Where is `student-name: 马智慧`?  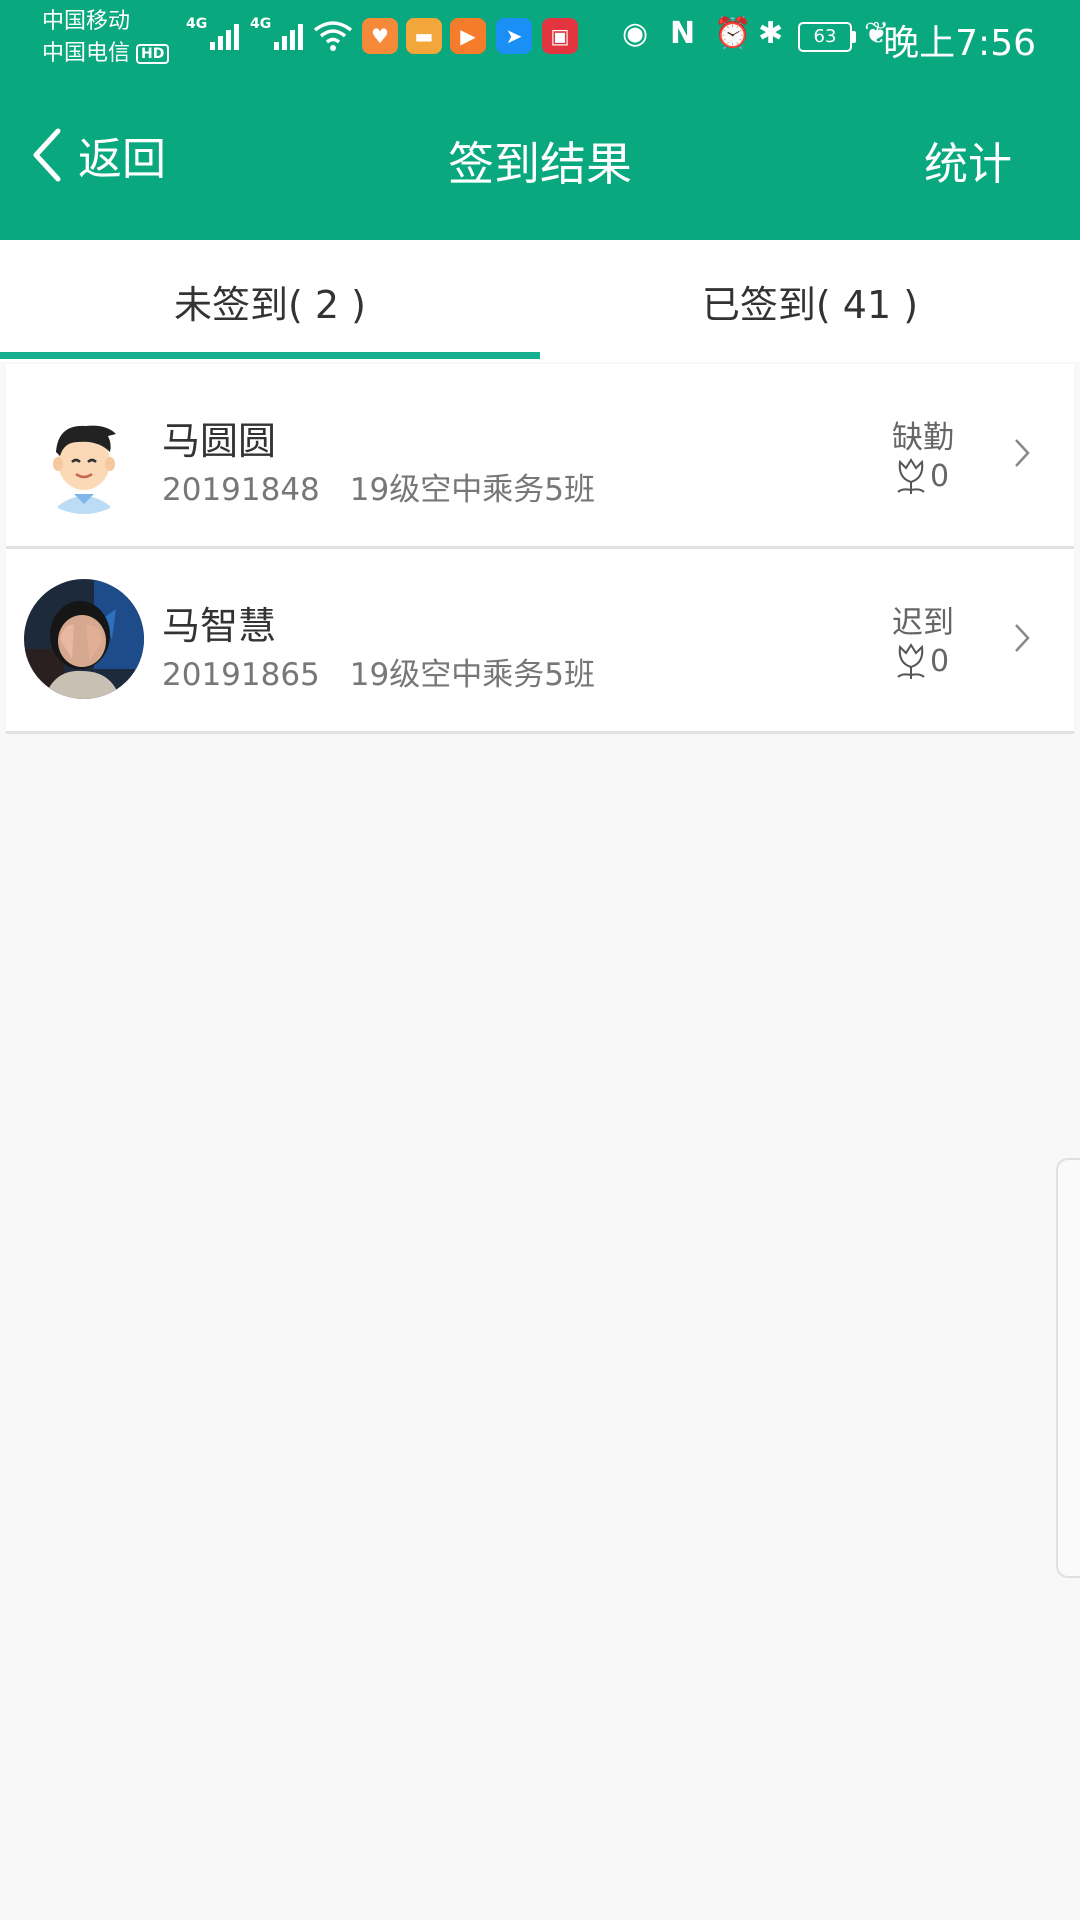 student-name: 马智慧 is located at coordinates (219, 626).